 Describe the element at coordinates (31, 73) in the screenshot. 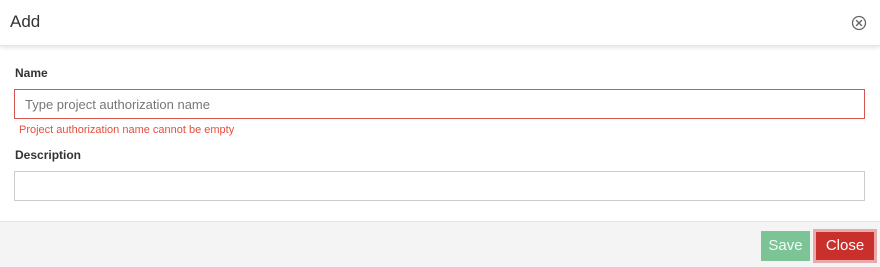

I see `name-label: Name` at that location.